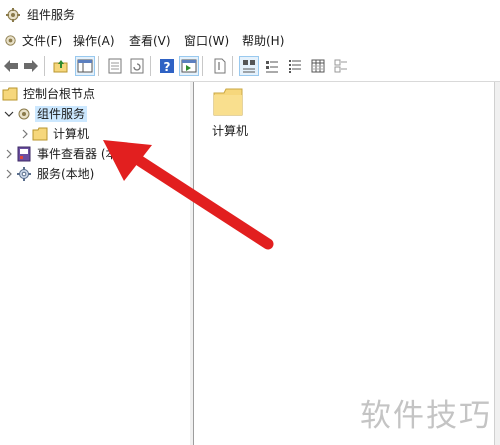 This screenshot has width=500, height=445. What do you see at coordinates (263, 41) in the screenshot?
I see `menu-help: 帮助(H)` at bounding box center [263, 41].